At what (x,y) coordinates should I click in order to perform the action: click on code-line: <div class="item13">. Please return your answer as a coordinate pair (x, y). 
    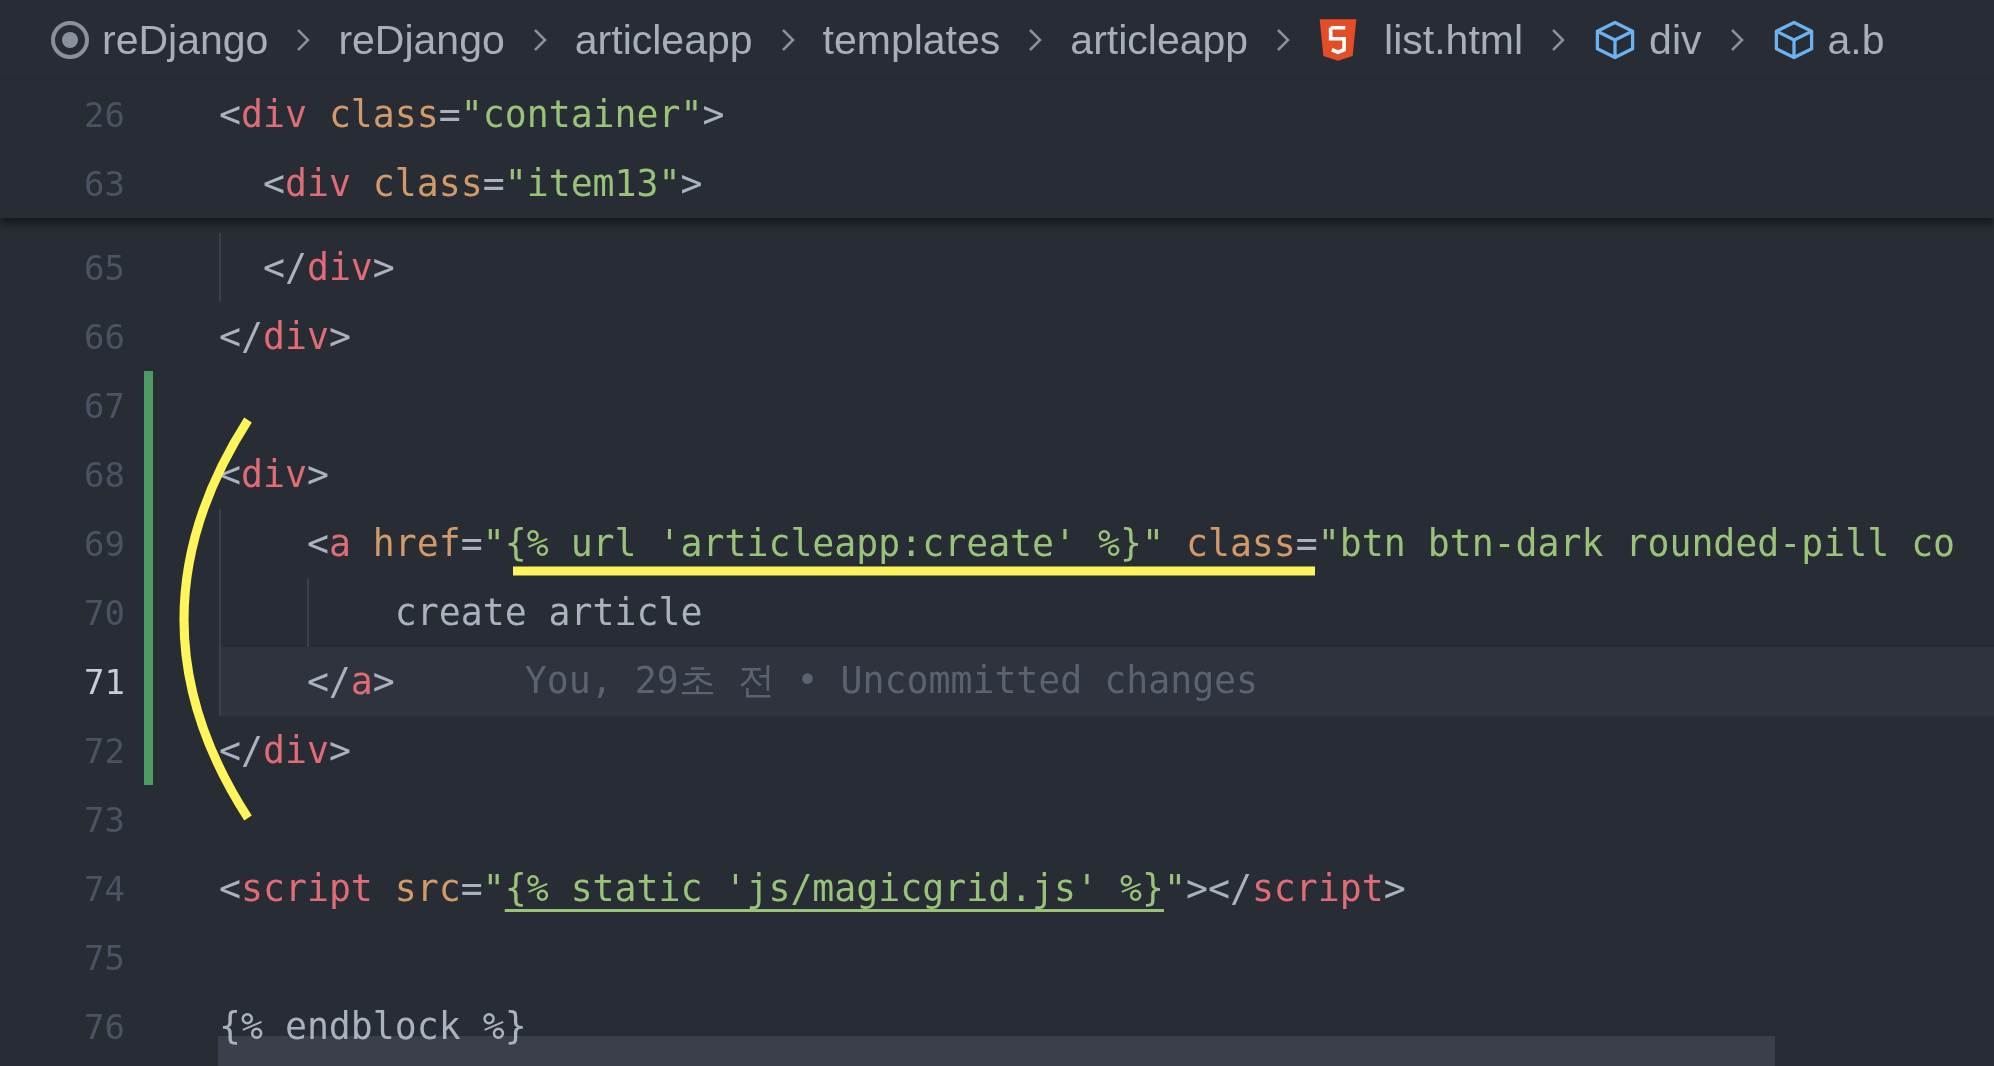
    Looking at the image, I should click on (482, 183).